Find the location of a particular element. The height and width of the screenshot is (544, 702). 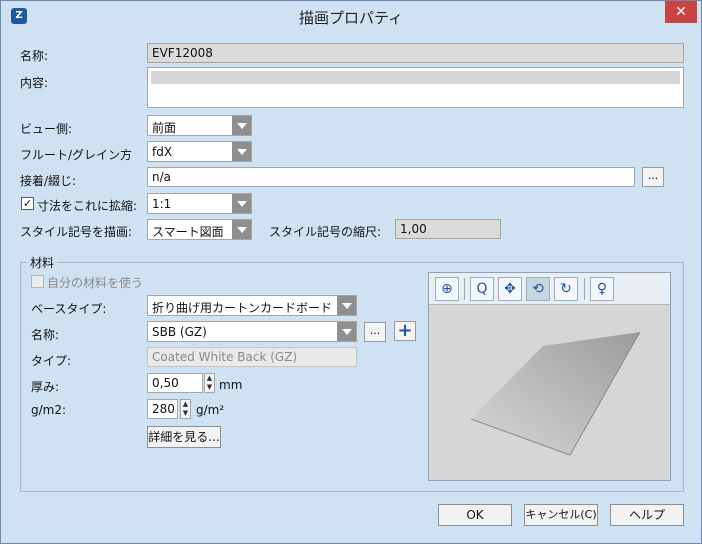

rotate-icon: ⟲ is located at coordinates (538, 289).